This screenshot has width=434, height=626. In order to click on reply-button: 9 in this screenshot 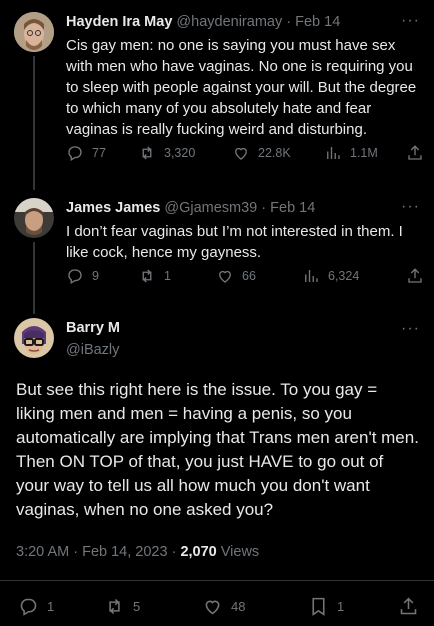, I will do `click(82, 276)`.